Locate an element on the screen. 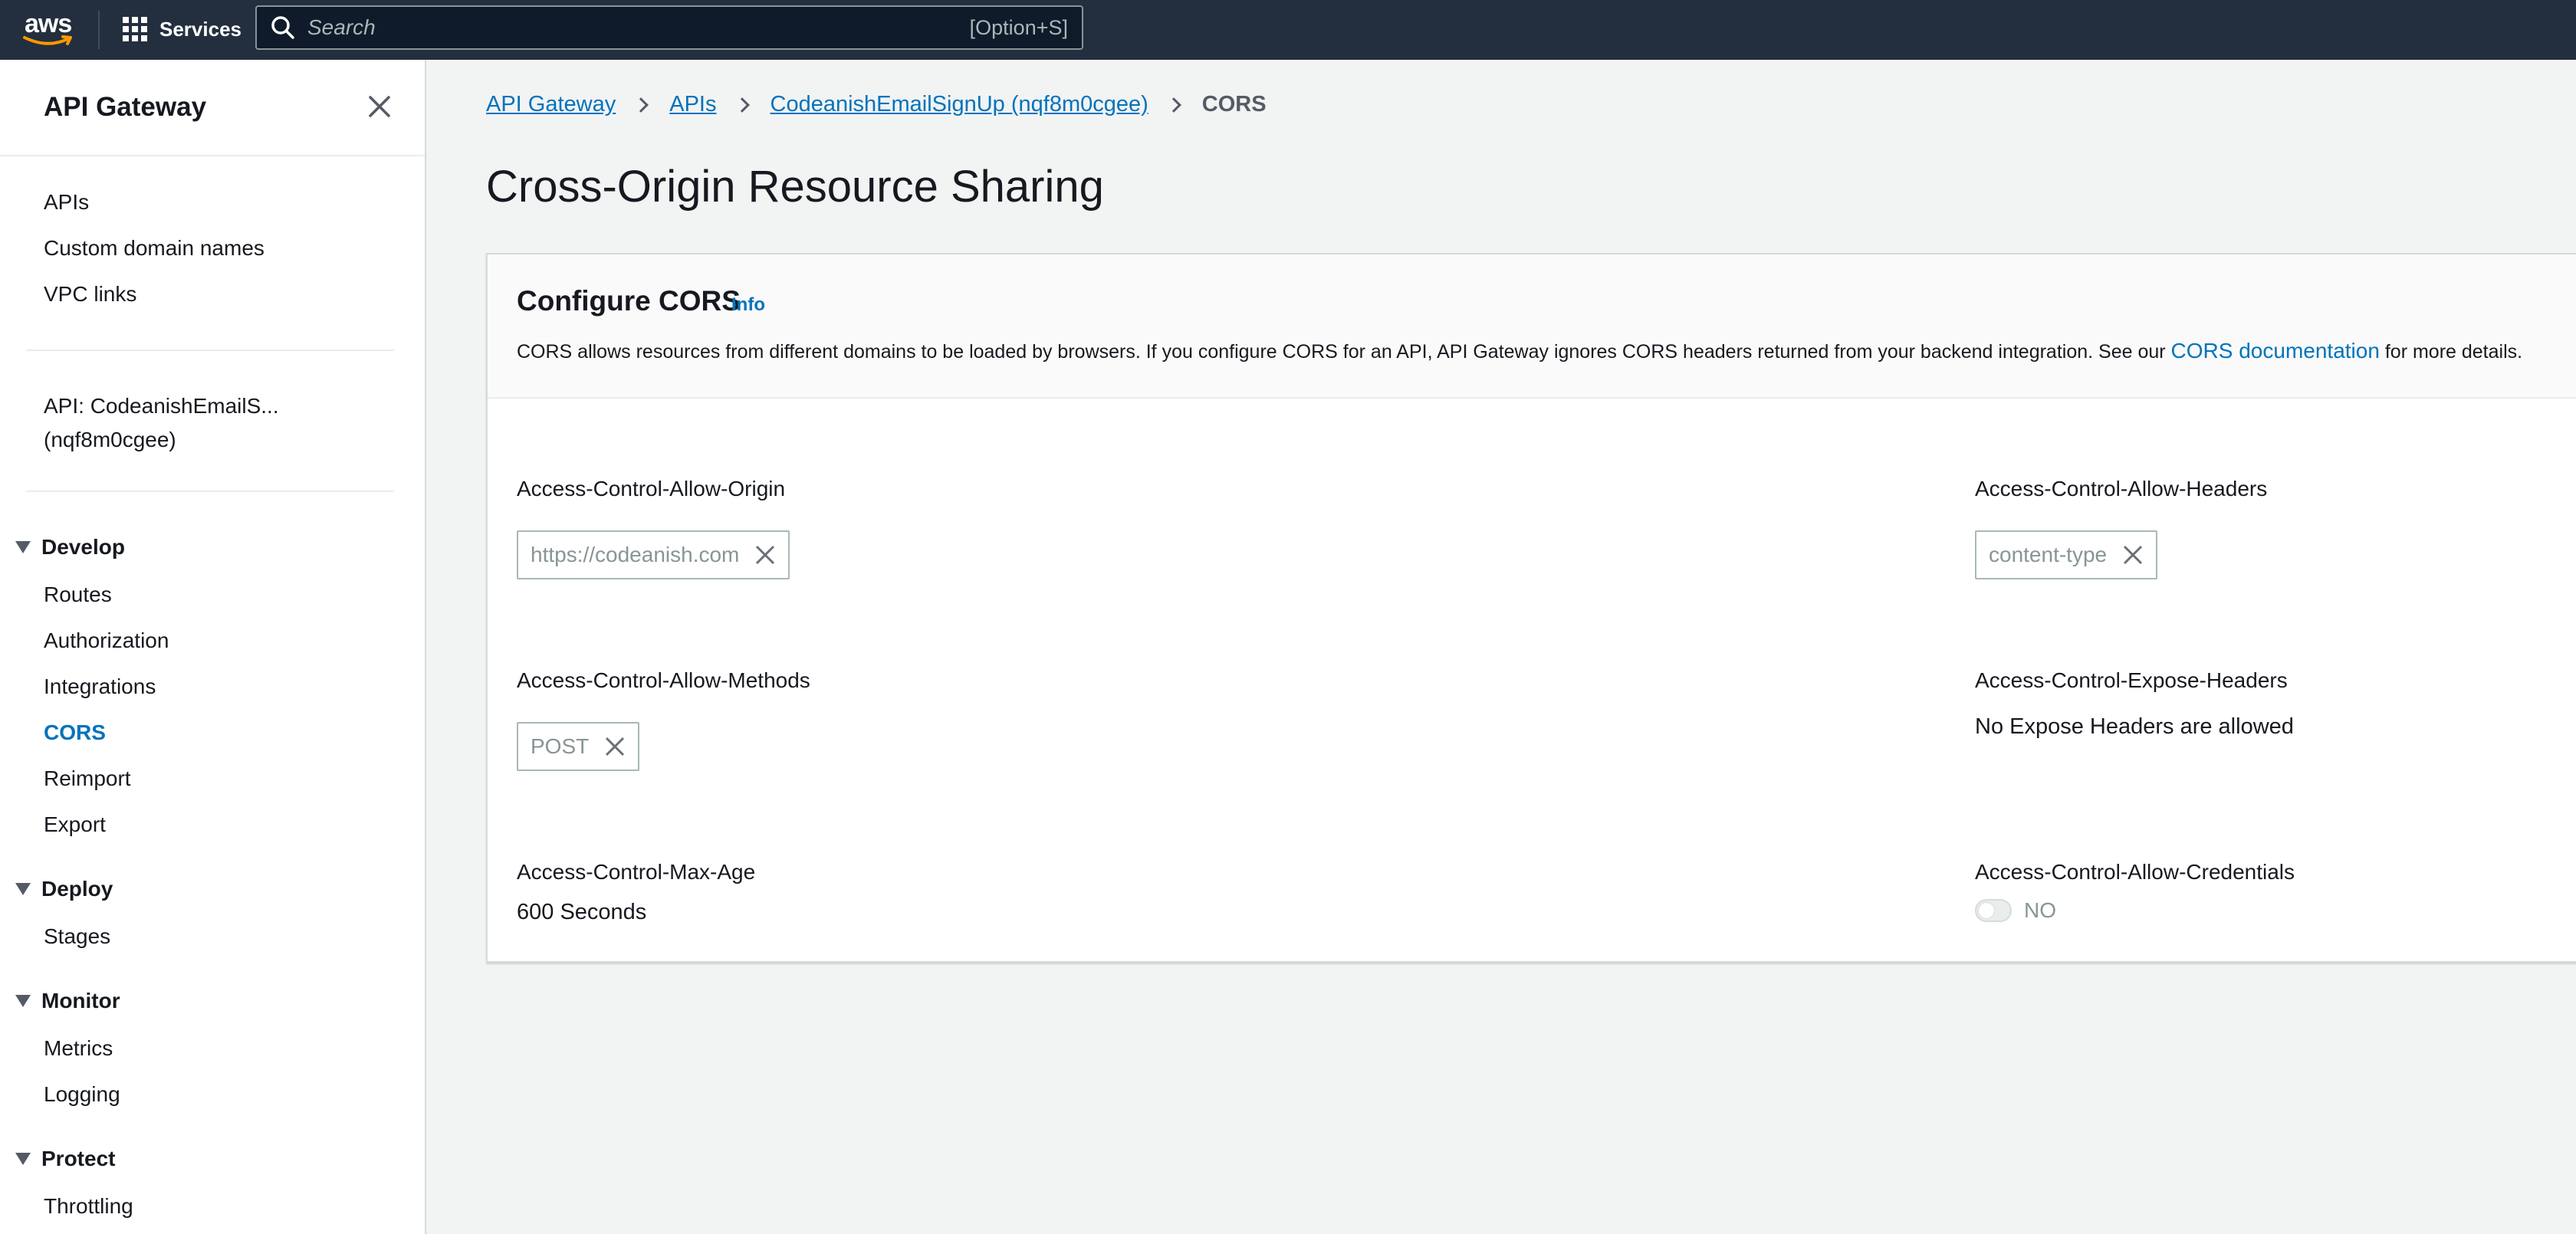 The image size is (2576, 1234). sidebar-item-apis: APIs is located at coordinates (66, 202).